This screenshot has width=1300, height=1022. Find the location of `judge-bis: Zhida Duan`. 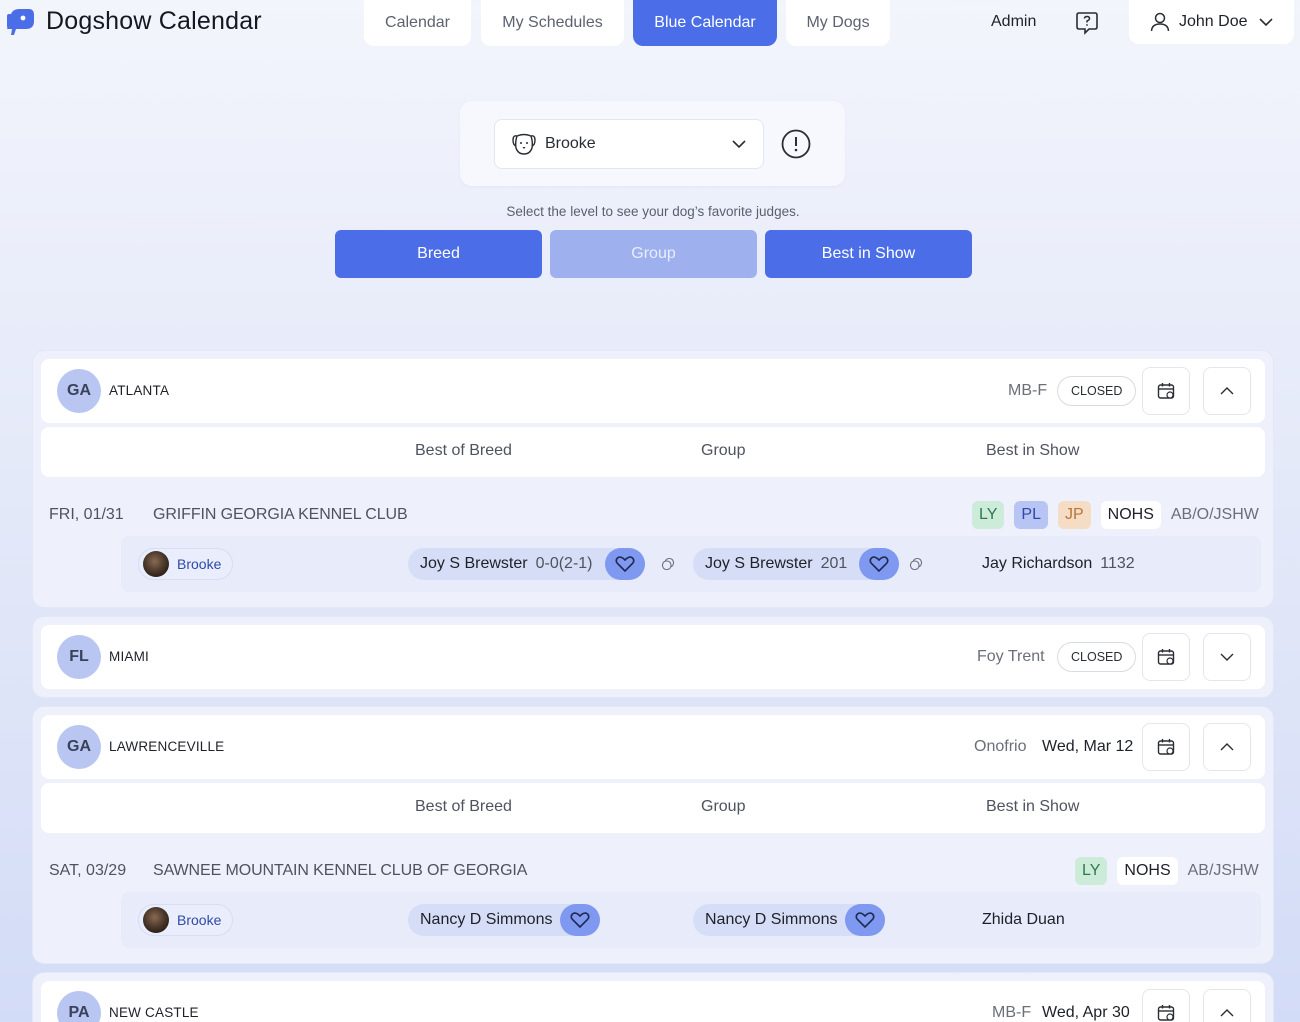

judge-bis: Zhida Duan is located at coordinates (1023, 920).